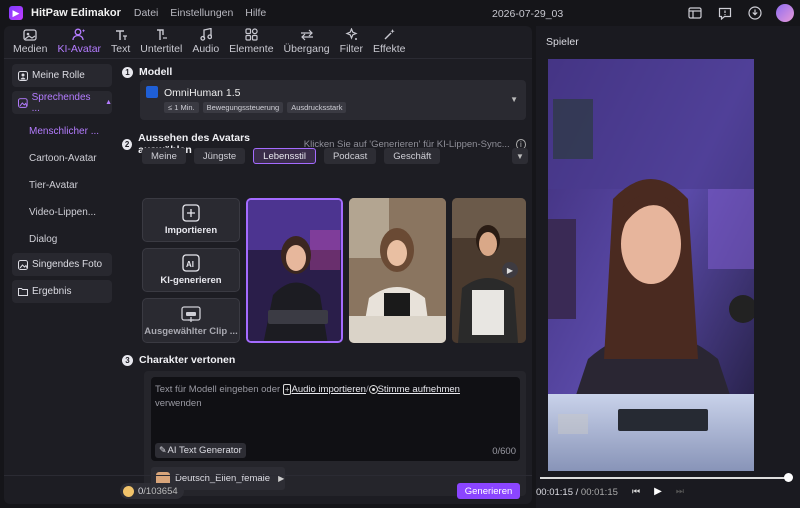 This screenshot has height=508, width=800. Describe the element at coordinates (328, 389) in the screenshot. I see `import-audio-link: Audio importieren` at that location.